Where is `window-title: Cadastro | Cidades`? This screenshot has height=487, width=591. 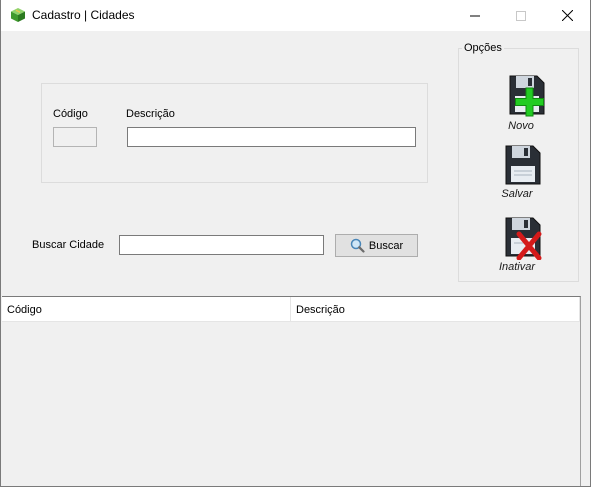
window-title: Cadastro | Cidades is located at coordinates (83, 15).